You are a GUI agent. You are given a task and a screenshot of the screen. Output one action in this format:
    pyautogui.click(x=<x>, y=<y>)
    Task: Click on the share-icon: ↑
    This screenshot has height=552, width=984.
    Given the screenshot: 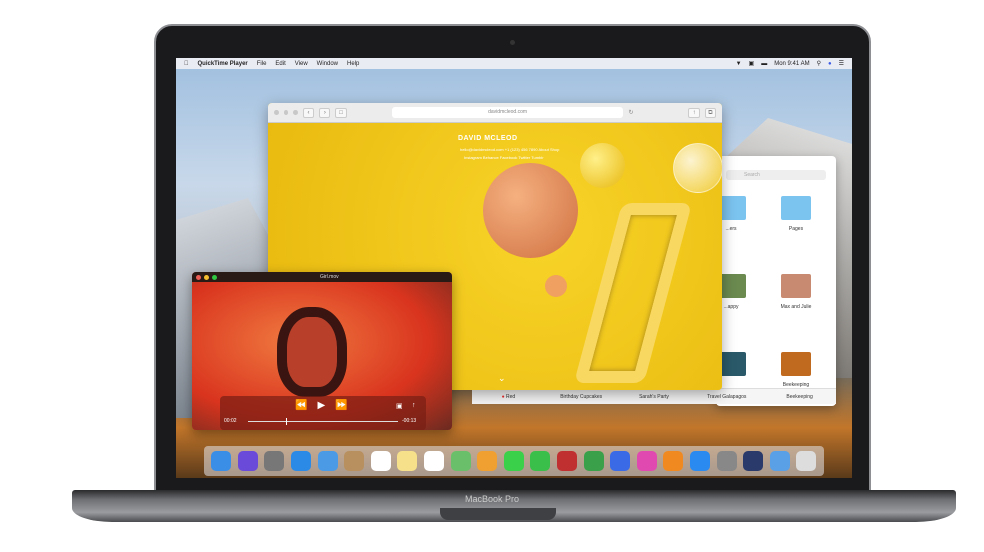 What is the action you would take?
    pyautogui.click(x=414, y=405)
    